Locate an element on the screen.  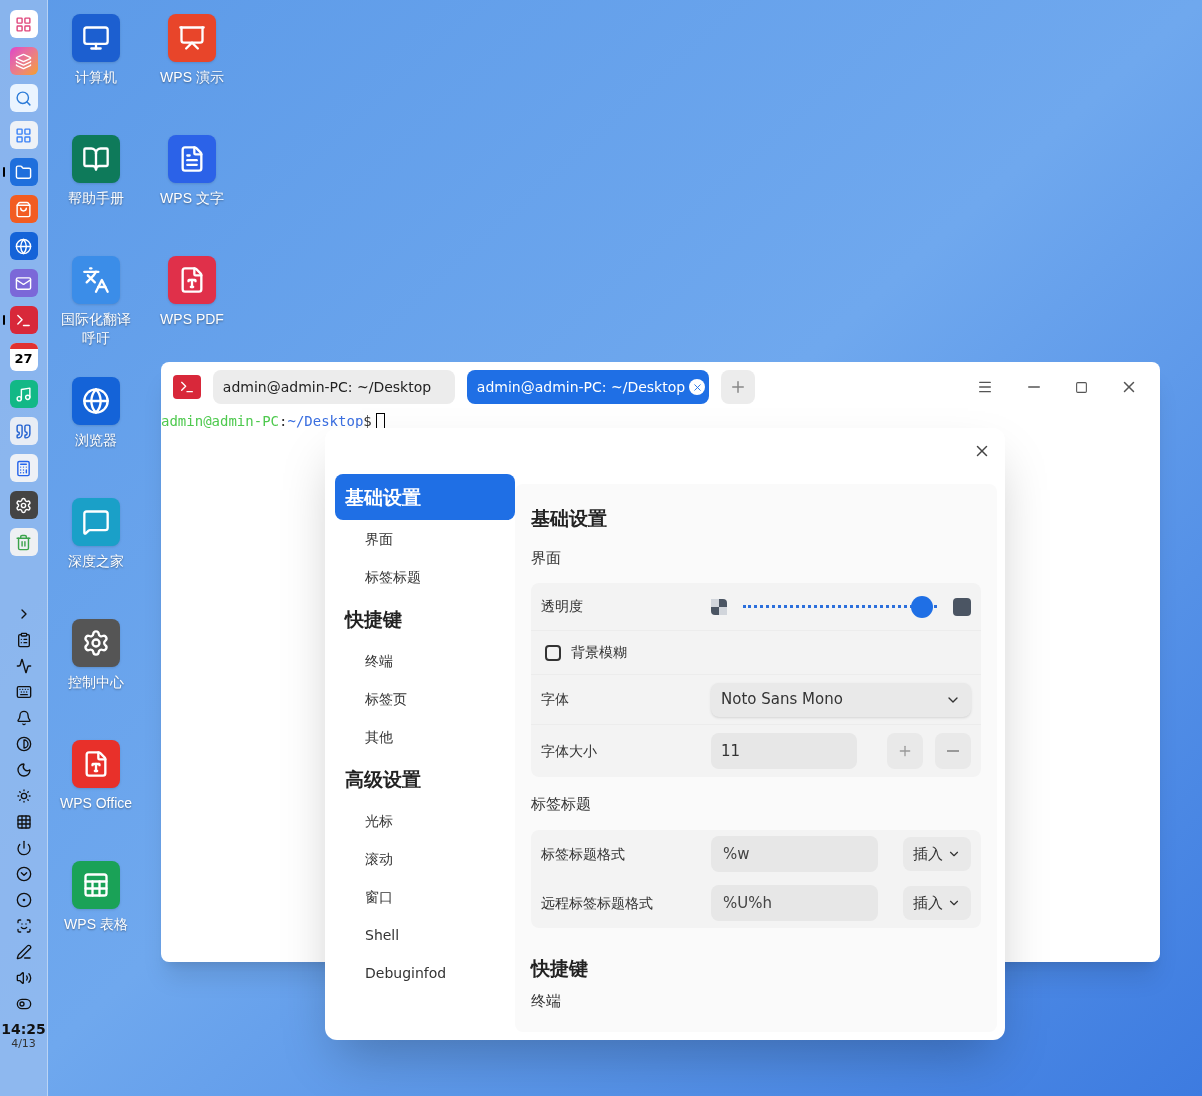
clipboard-icon is located at coordinates (23, 640).